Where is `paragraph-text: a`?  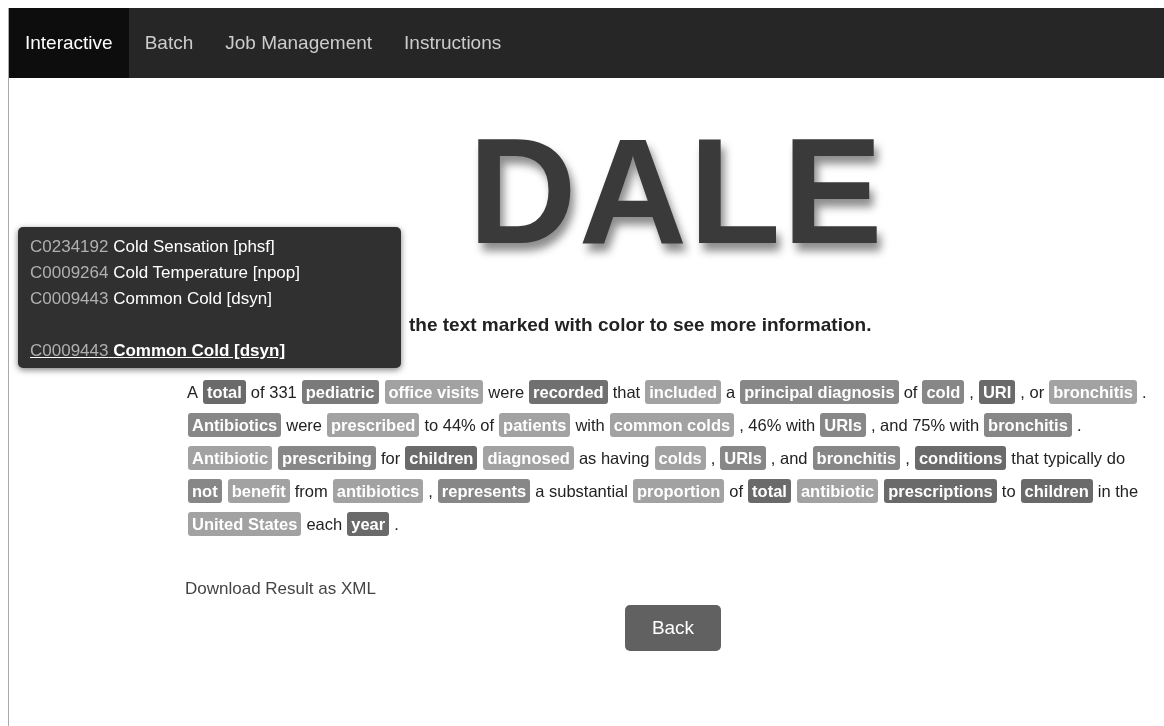
paragraph-text: a is located at coordinates (731, 392).